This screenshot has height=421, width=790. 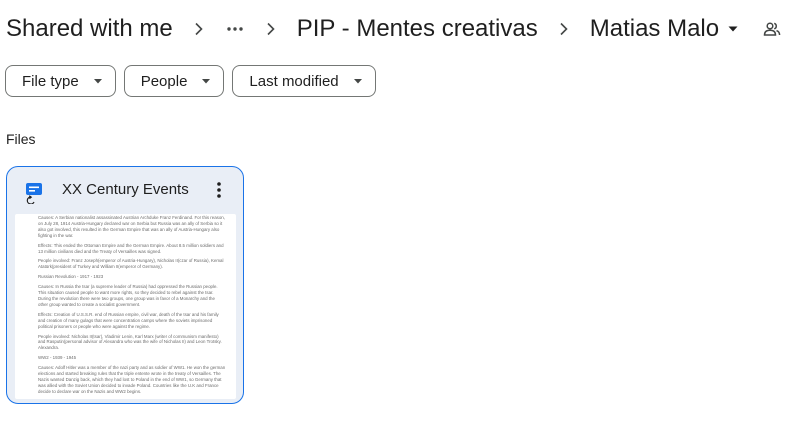 I want to click on shared-people-icon, so click(x=772, y=29).